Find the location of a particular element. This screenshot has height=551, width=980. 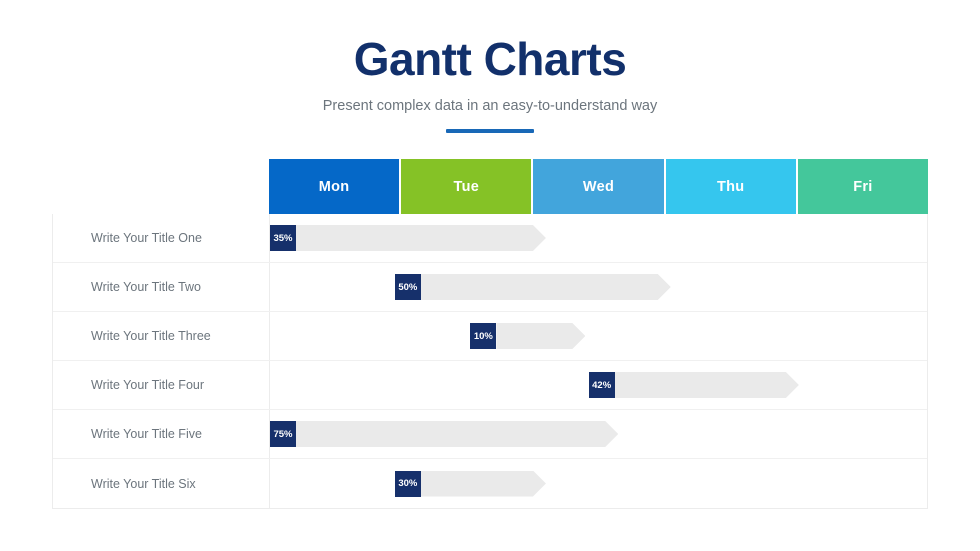

table-row: Write Your Title Two 50% is located at coordinates (490, 287).